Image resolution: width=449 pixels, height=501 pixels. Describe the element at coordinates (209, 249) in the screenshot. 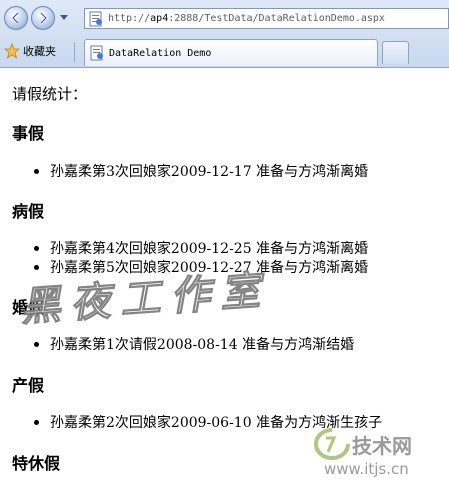

I see `list-item-text: 孙嘉柔第4次回娘家2009-12-25 准备与方鸿渐离婚` at that location.